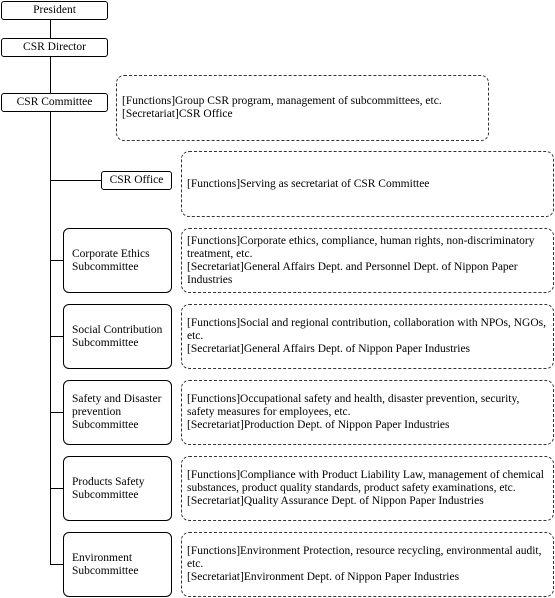  Describe the element at coordinates (105, 564) in the screenshot. I see `subcommittee-name: Environment Subcommittee` at that location.